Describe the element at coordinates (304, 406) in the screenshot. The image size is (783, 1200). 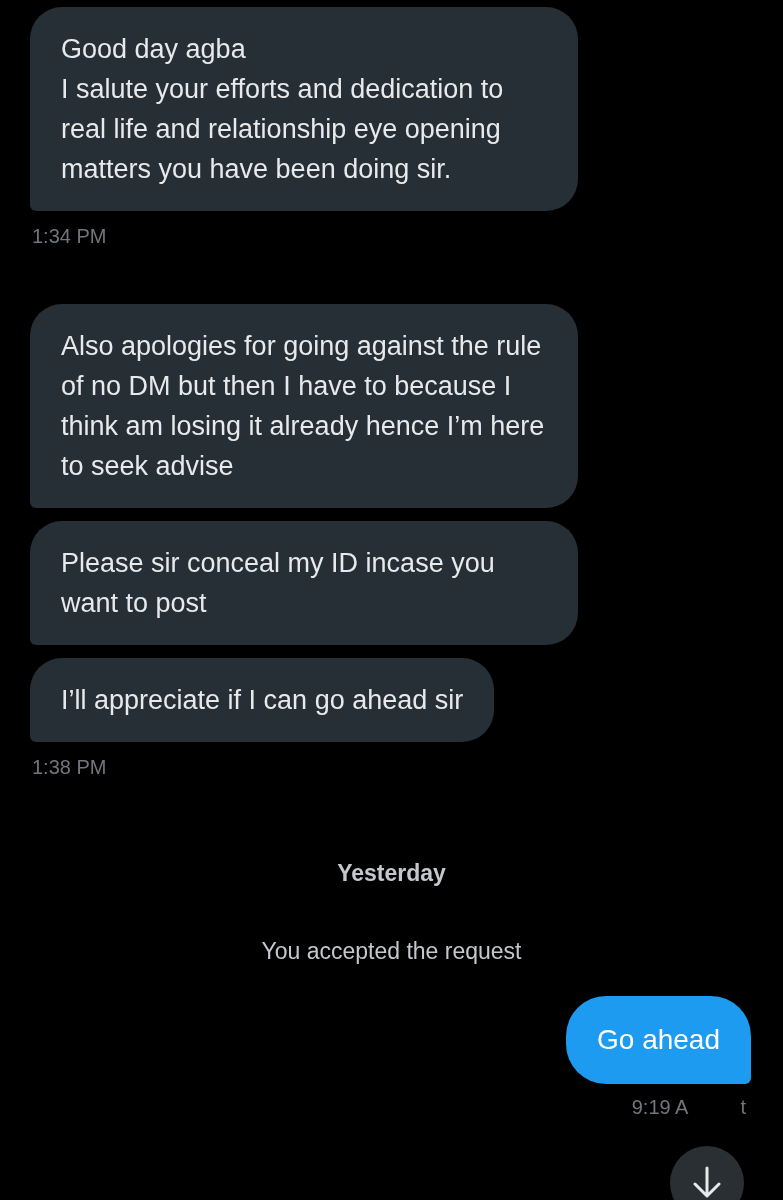
I see `message-bubble: Also apologies for going against the rule of no DM but then I have to because I think am losing it already hence I’m here to seek advise` at that location.